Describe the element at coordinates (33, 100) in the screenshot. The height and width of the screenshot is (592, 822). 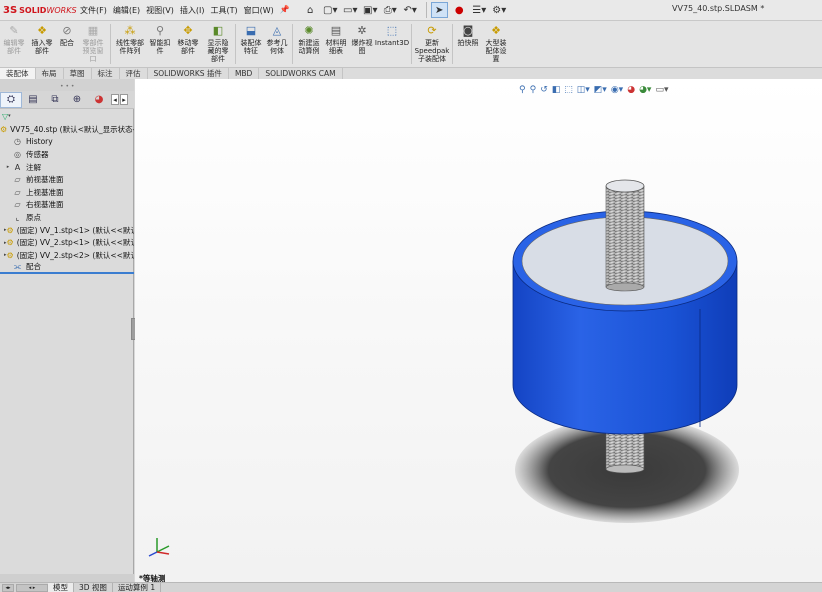
I see `property-manager-icon: ▤` at that location.